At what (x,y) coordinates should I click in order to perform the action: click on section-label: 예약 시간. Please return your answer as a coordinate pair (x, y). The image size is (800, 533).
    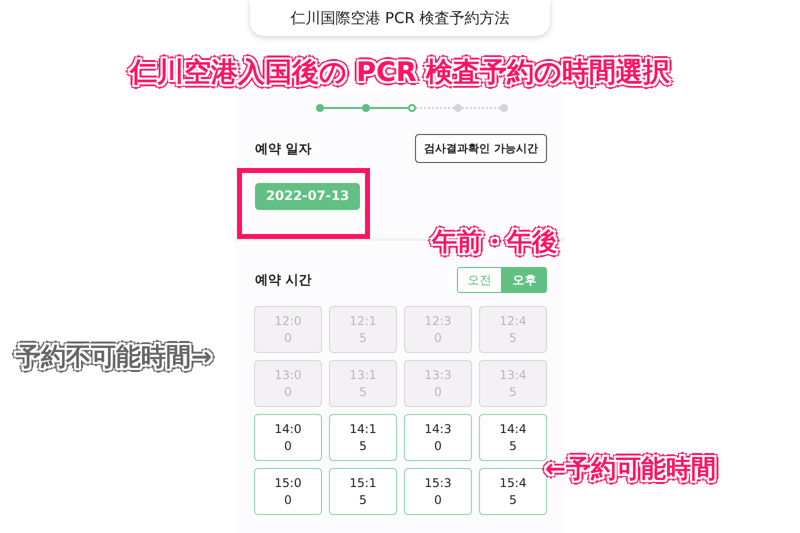
    Looking at the image, I should click on (283, 280).